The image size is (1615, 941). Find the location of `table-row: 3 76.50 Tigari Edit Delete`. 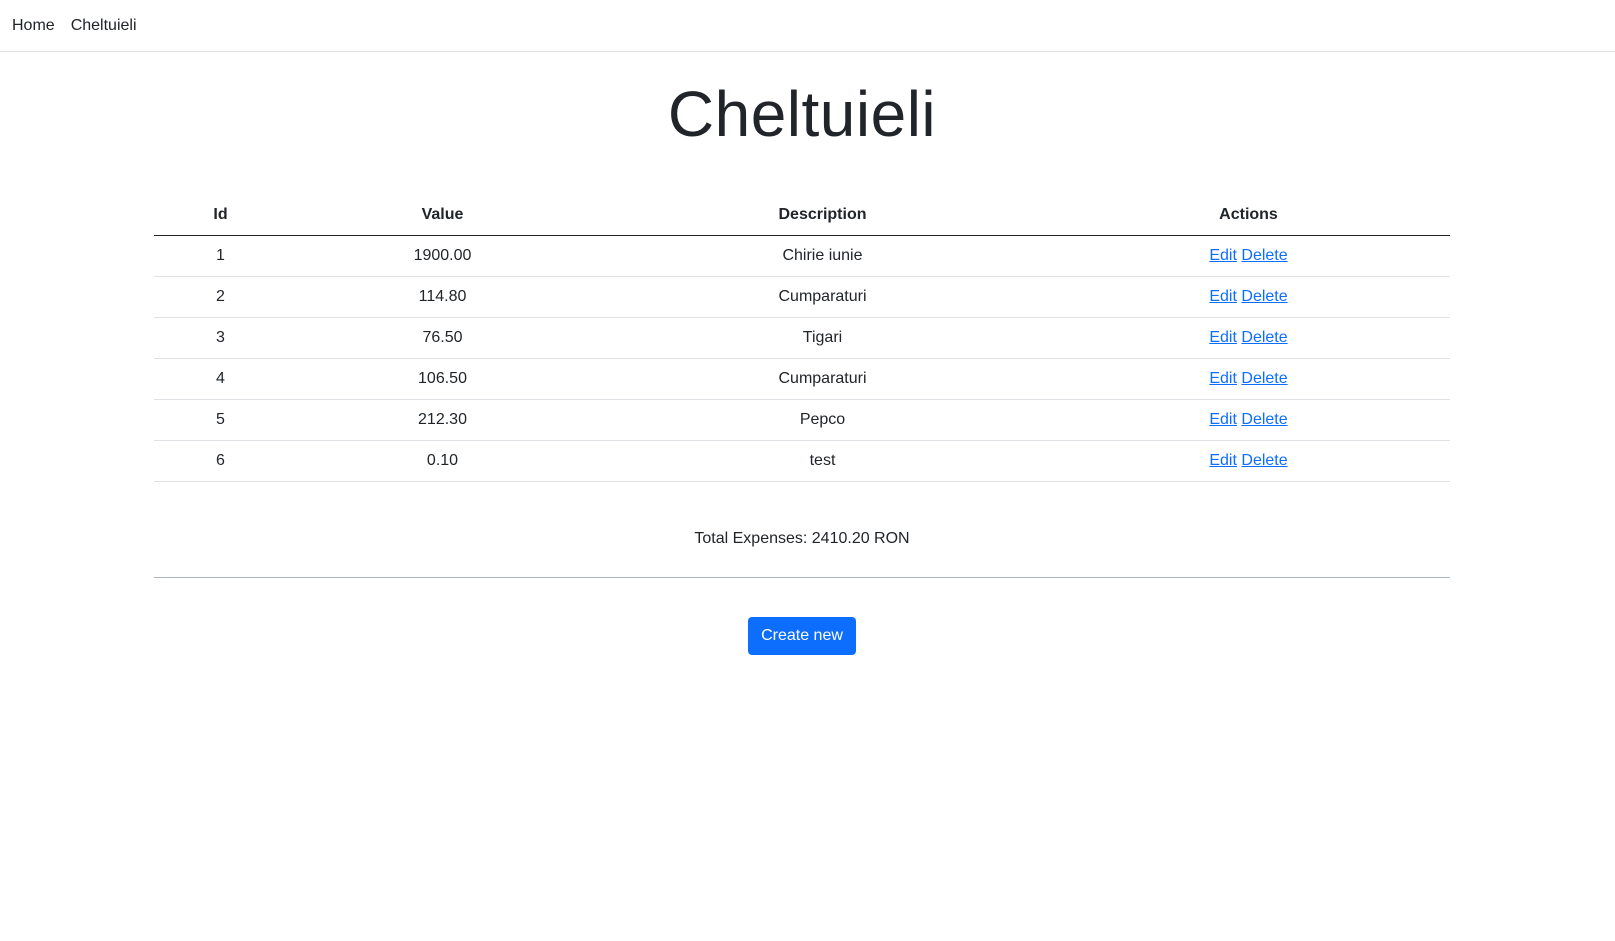

table-row: 3 76.50 Tigari Edit Delete is located at coordinates (802, 338).